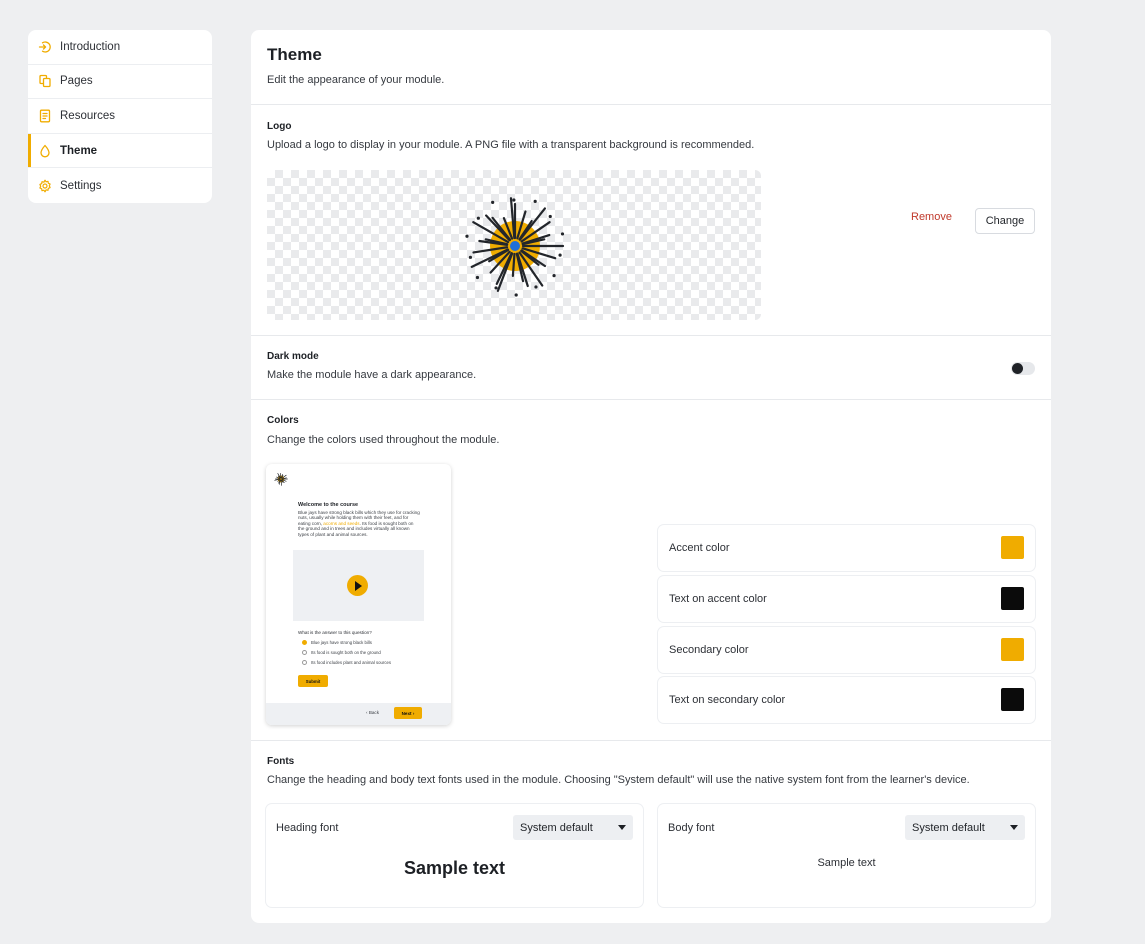  I want to click on gear-icon, so click(45, 186).